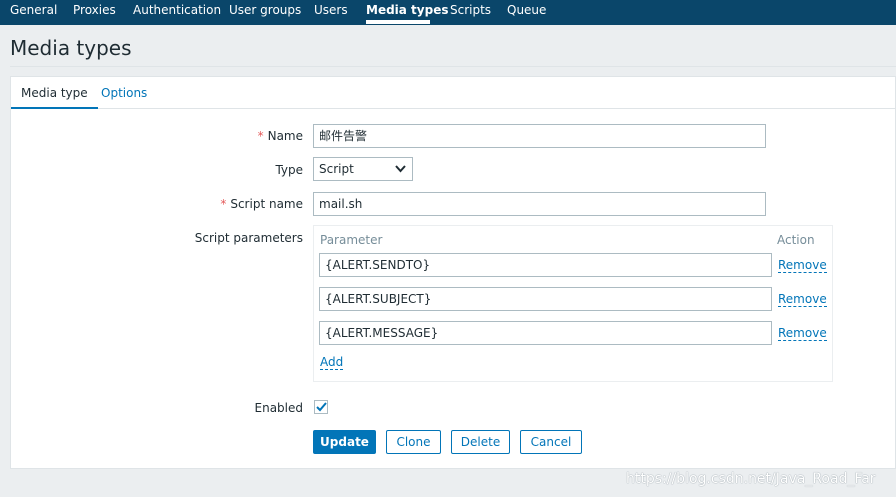  What do you see at coordinates (363, 169) in the screenshot?
I see `type-select: Script` at bounding box center [363, 169].